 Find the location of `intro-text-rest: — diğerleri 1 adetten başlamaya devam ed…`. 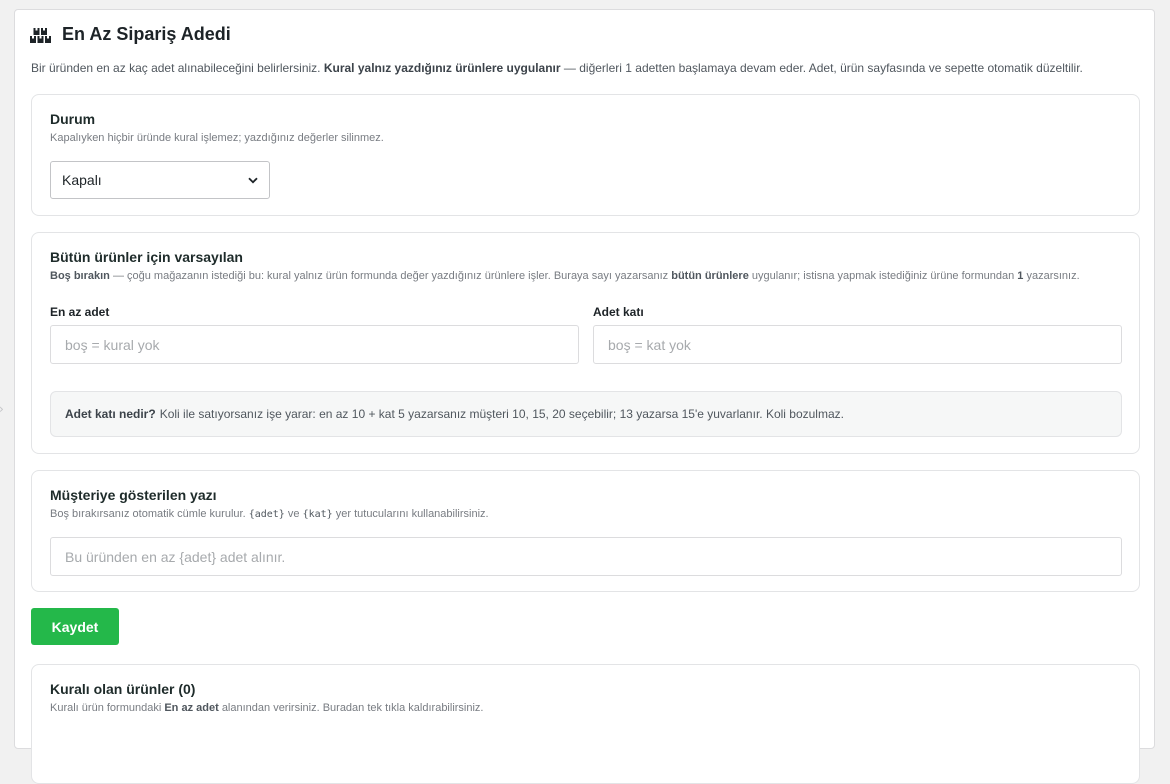

intro-text-rest: — diğerleri 1 adetten başlamaya devam ed… is located at coordinates (823, 68).